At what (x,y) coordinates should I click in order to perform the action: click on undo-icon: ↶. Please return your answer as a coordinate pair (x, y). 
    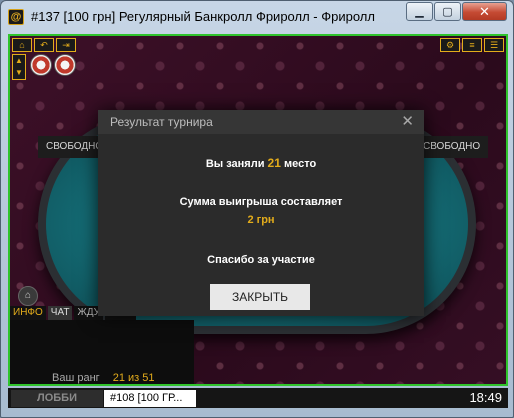
    Looking at the image, I should click on (44, 45).